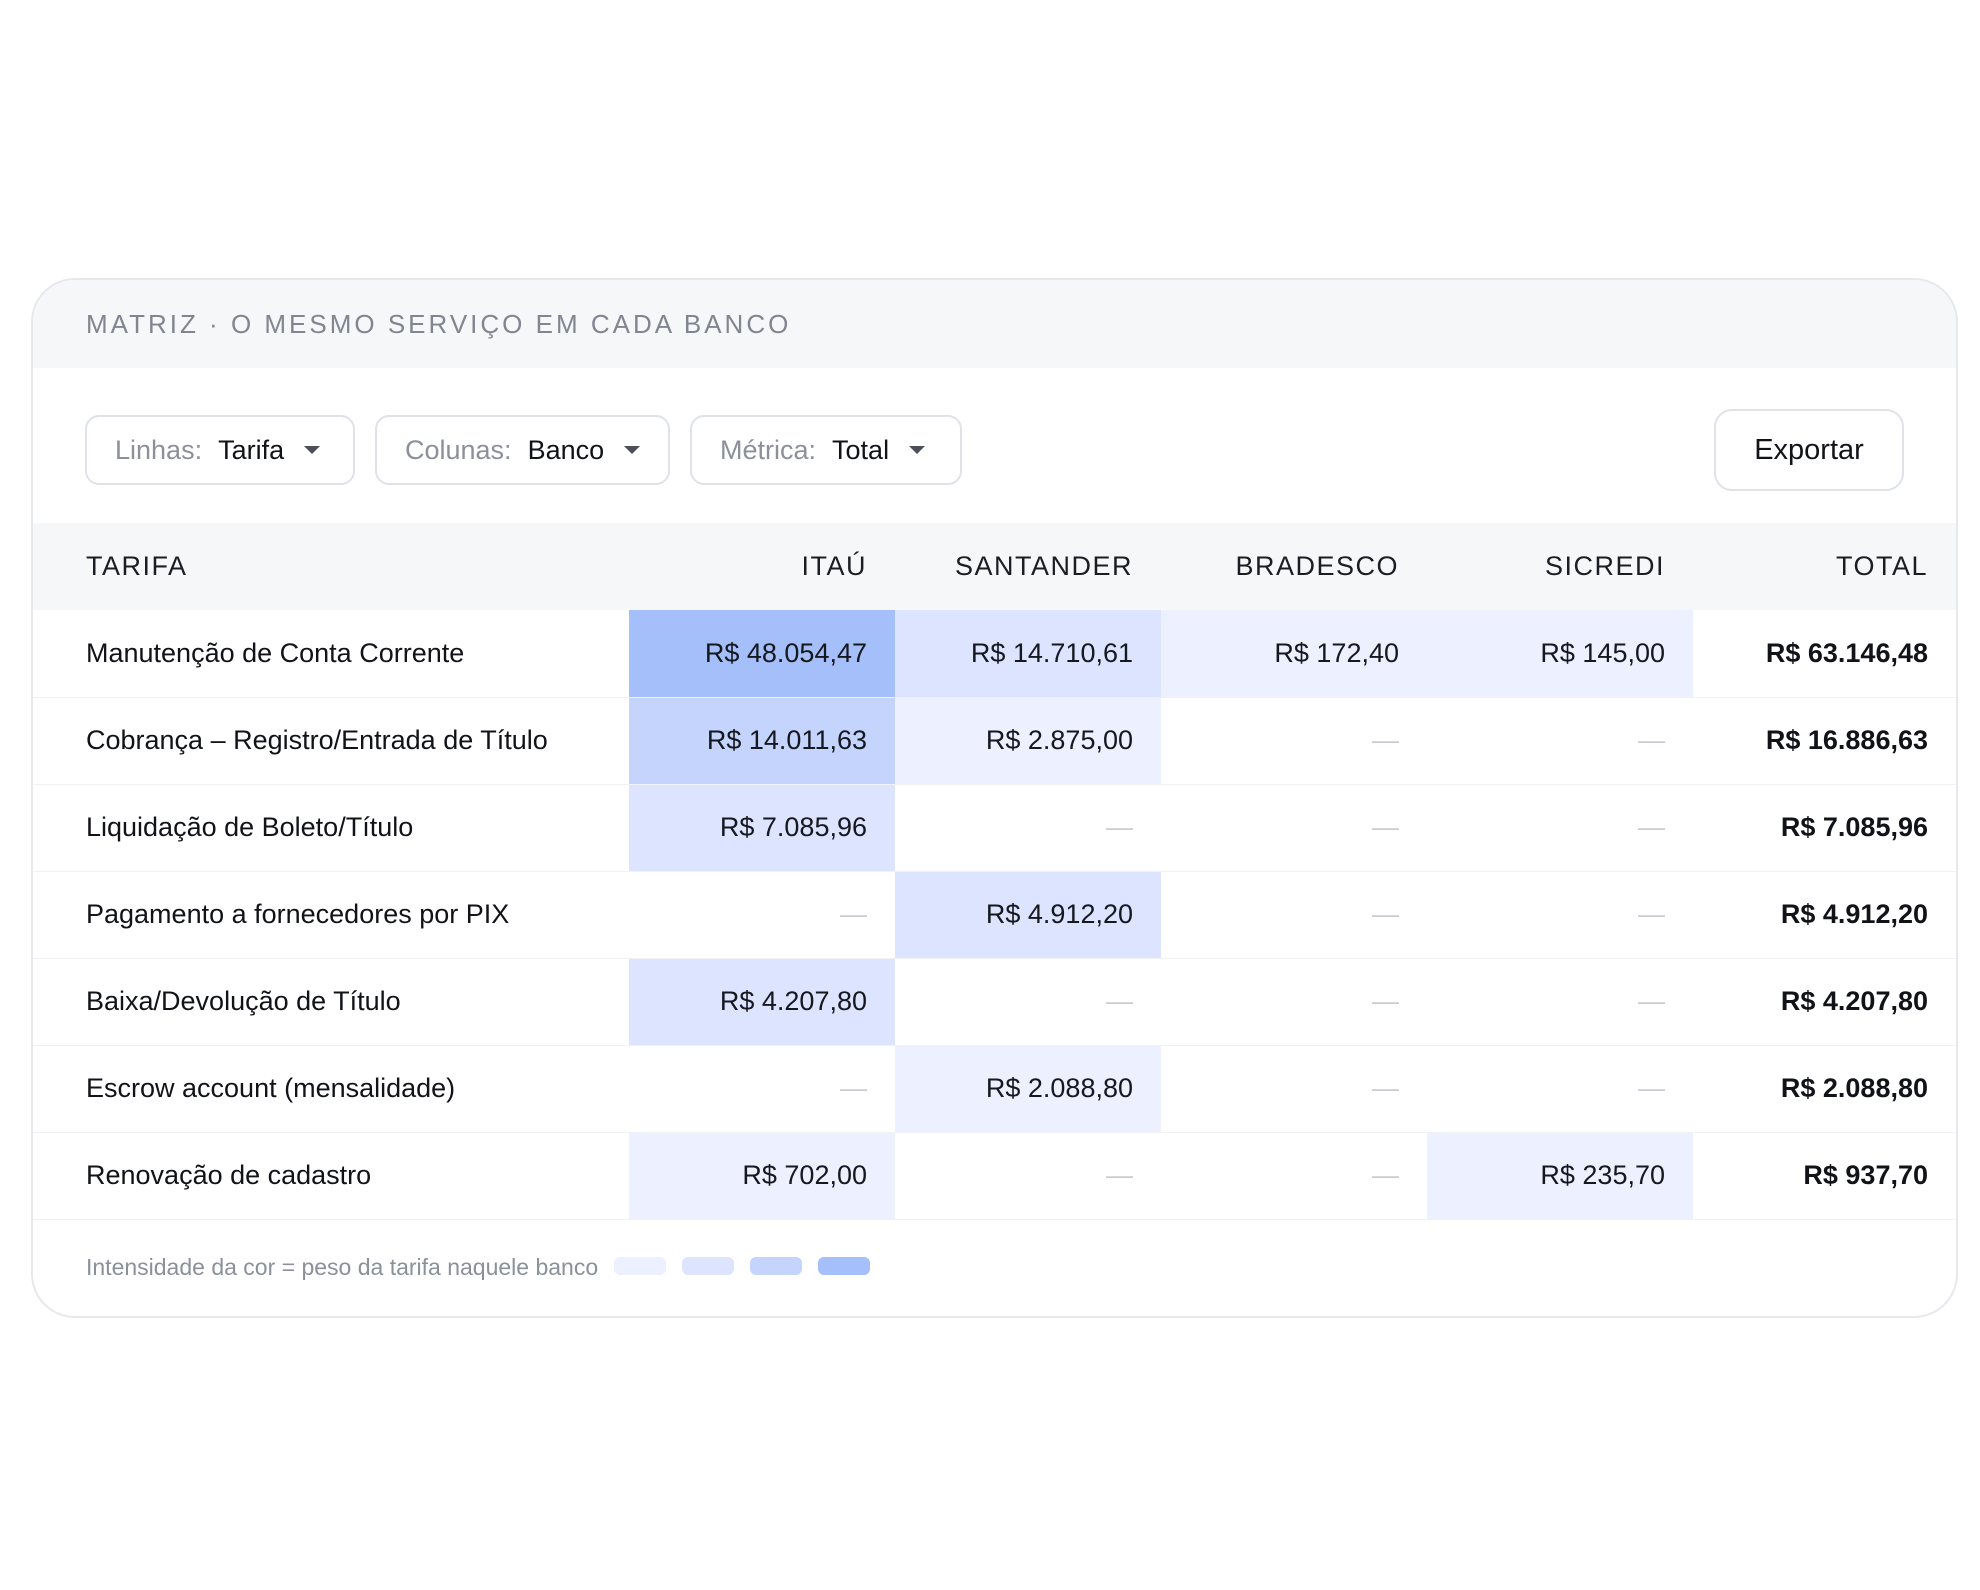 Image resolution: width=1980 pixels, height=1590 pixels. I want to click on columns-select: Colunas: Banco, so click(522, 450).